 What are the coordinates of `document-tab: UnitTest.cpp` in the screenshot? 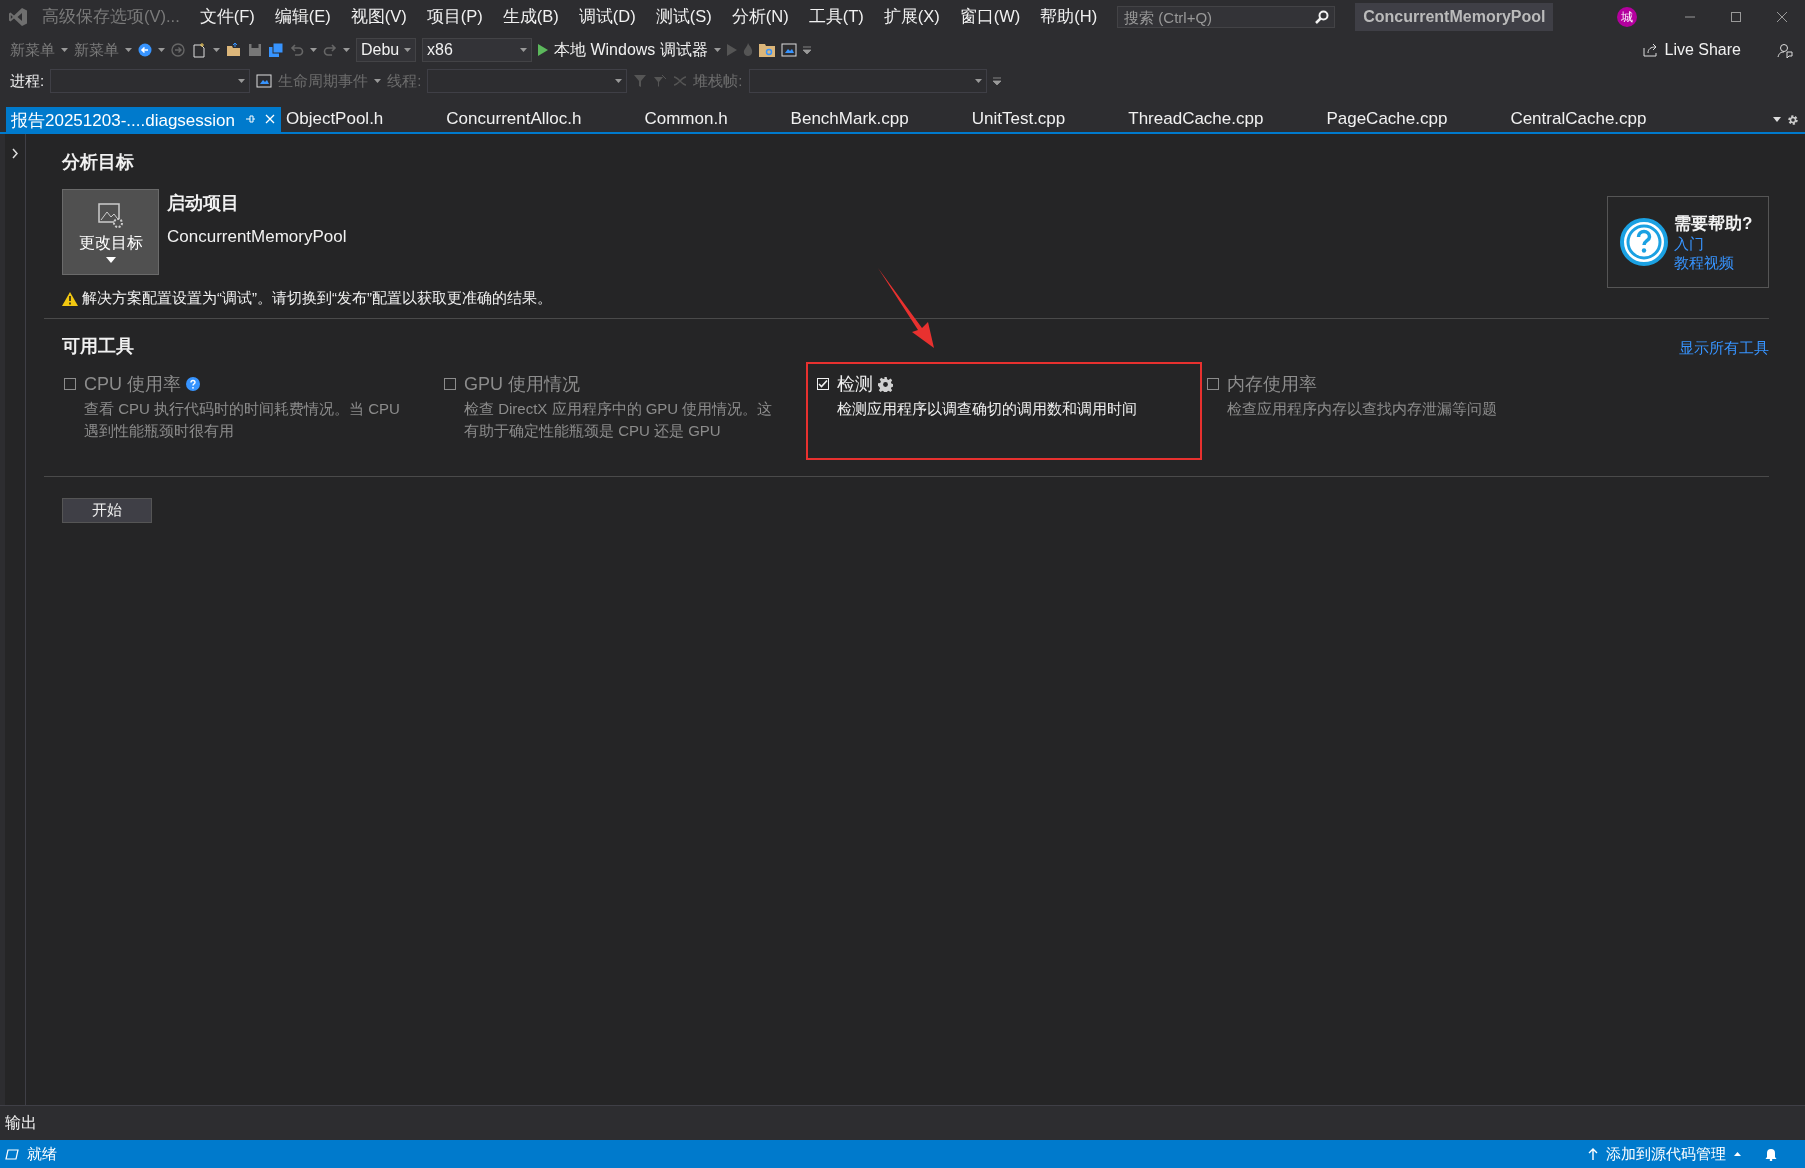 It's located at (1045, 119).